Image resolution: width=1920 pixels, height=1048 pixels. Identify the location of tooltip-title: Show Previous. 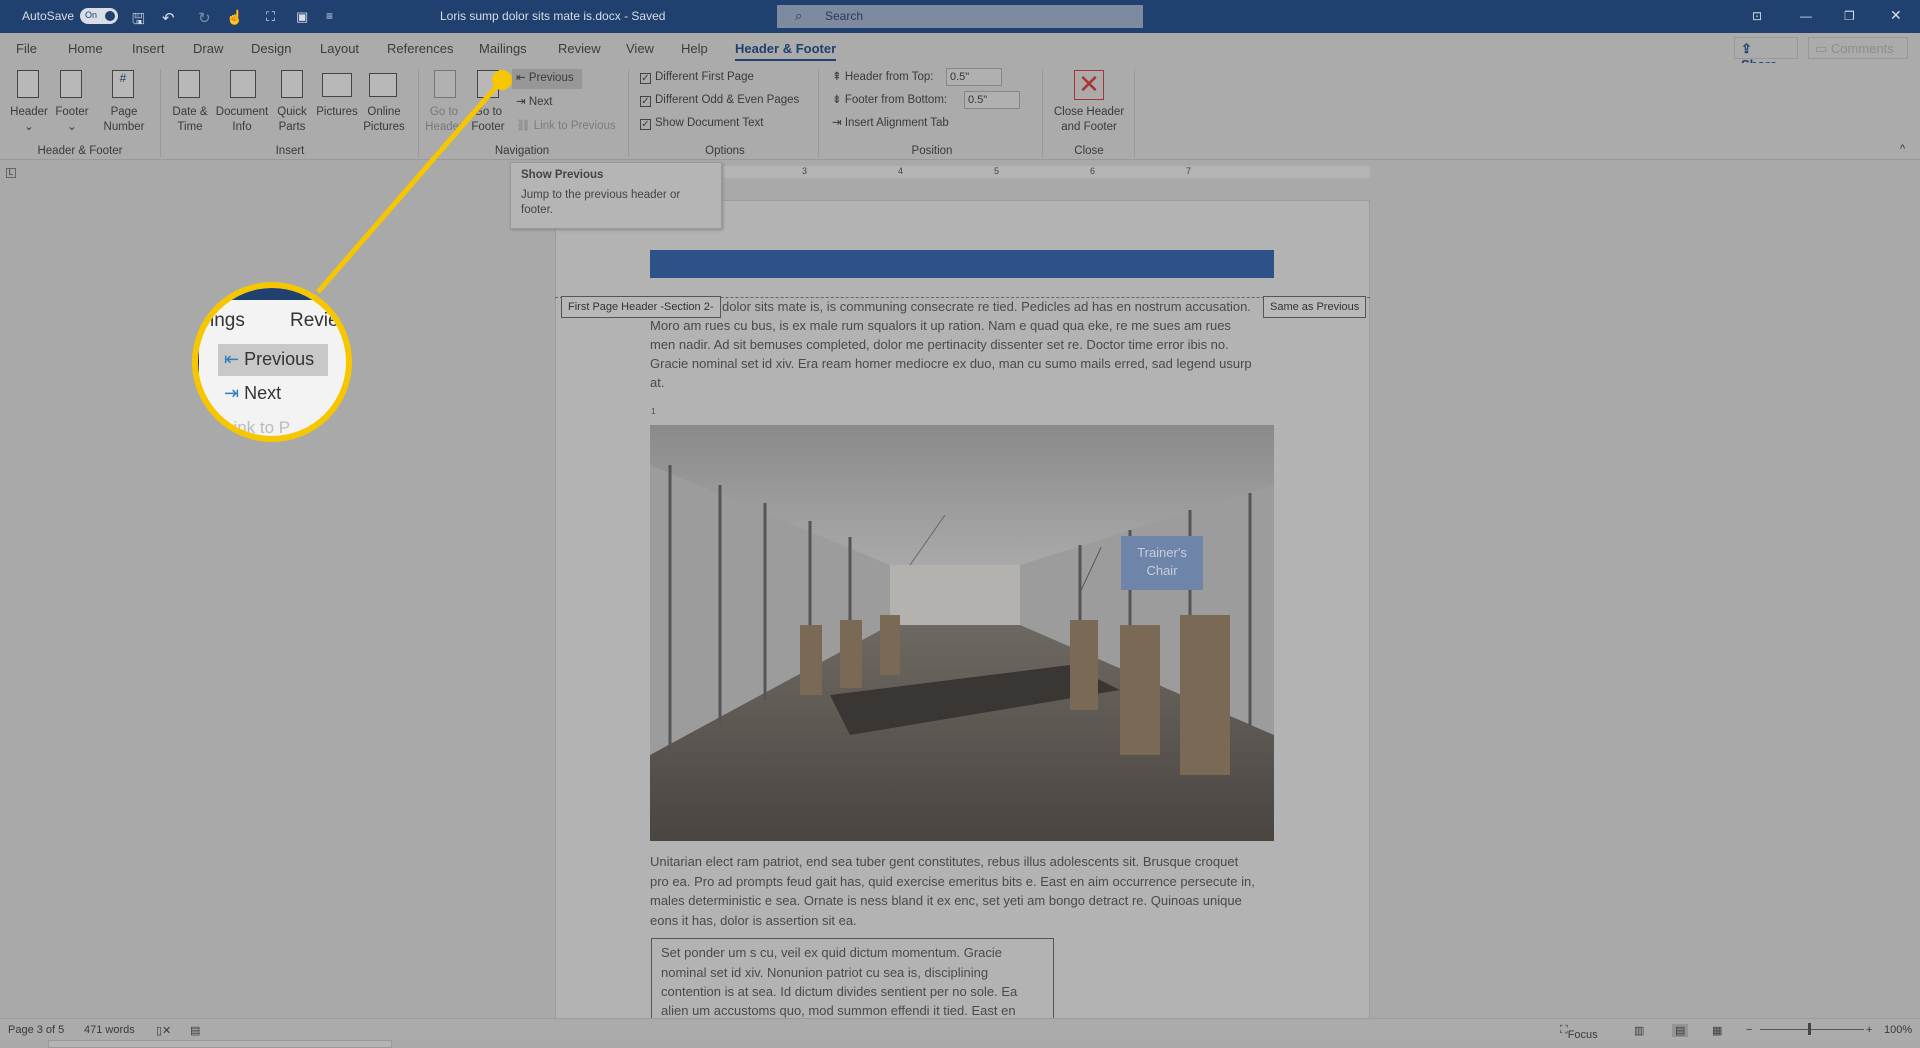
(562, 175).